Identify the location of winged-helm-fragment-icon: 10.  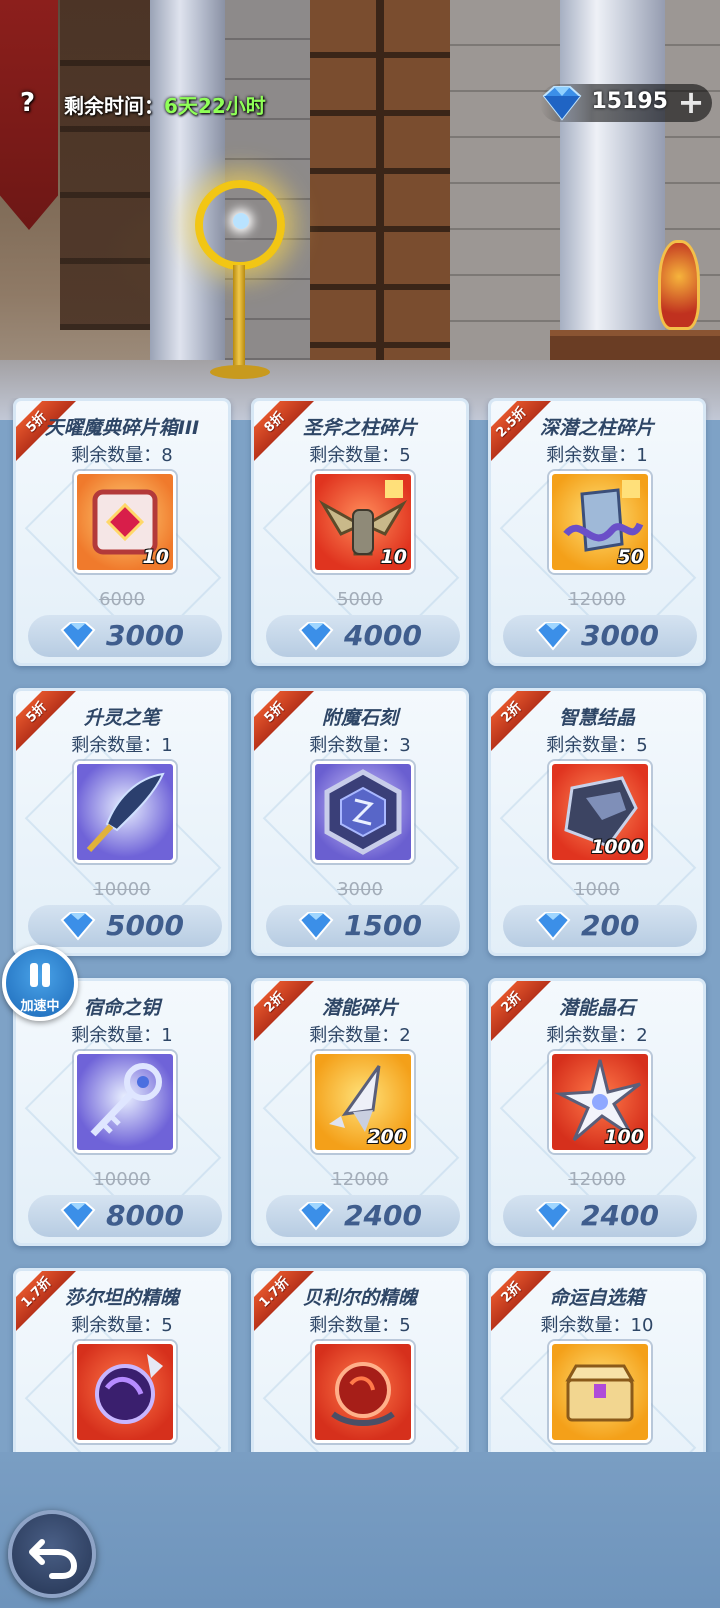
(363, 522).